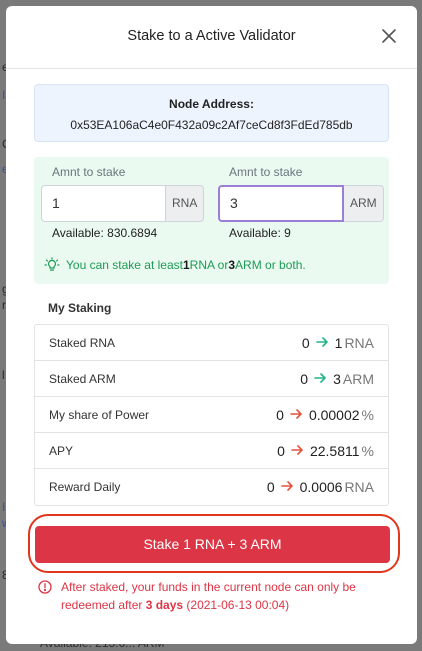 This screenshot has height=651, width=422. I want to click on warning-date: (2021-06-13 00:04), so click(236, 605).